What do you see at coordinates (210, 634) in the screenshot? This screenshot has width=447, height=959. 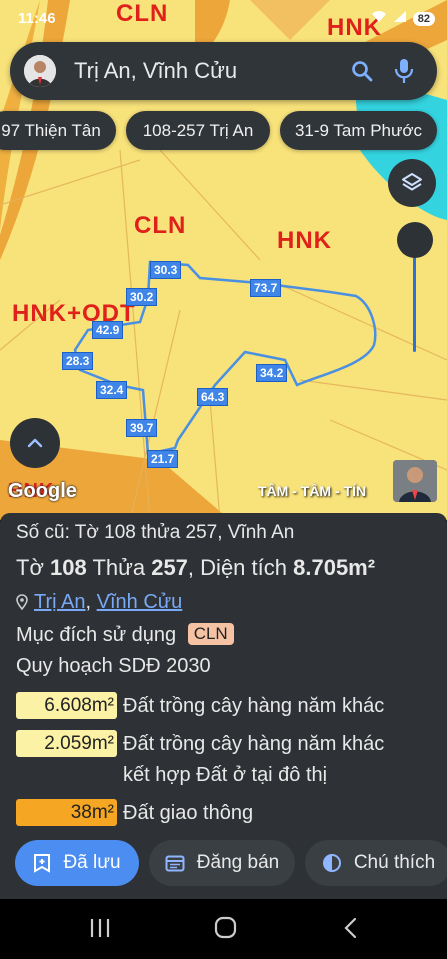 I see `purpose-badge: CLN` at bounding box center [210, 634].